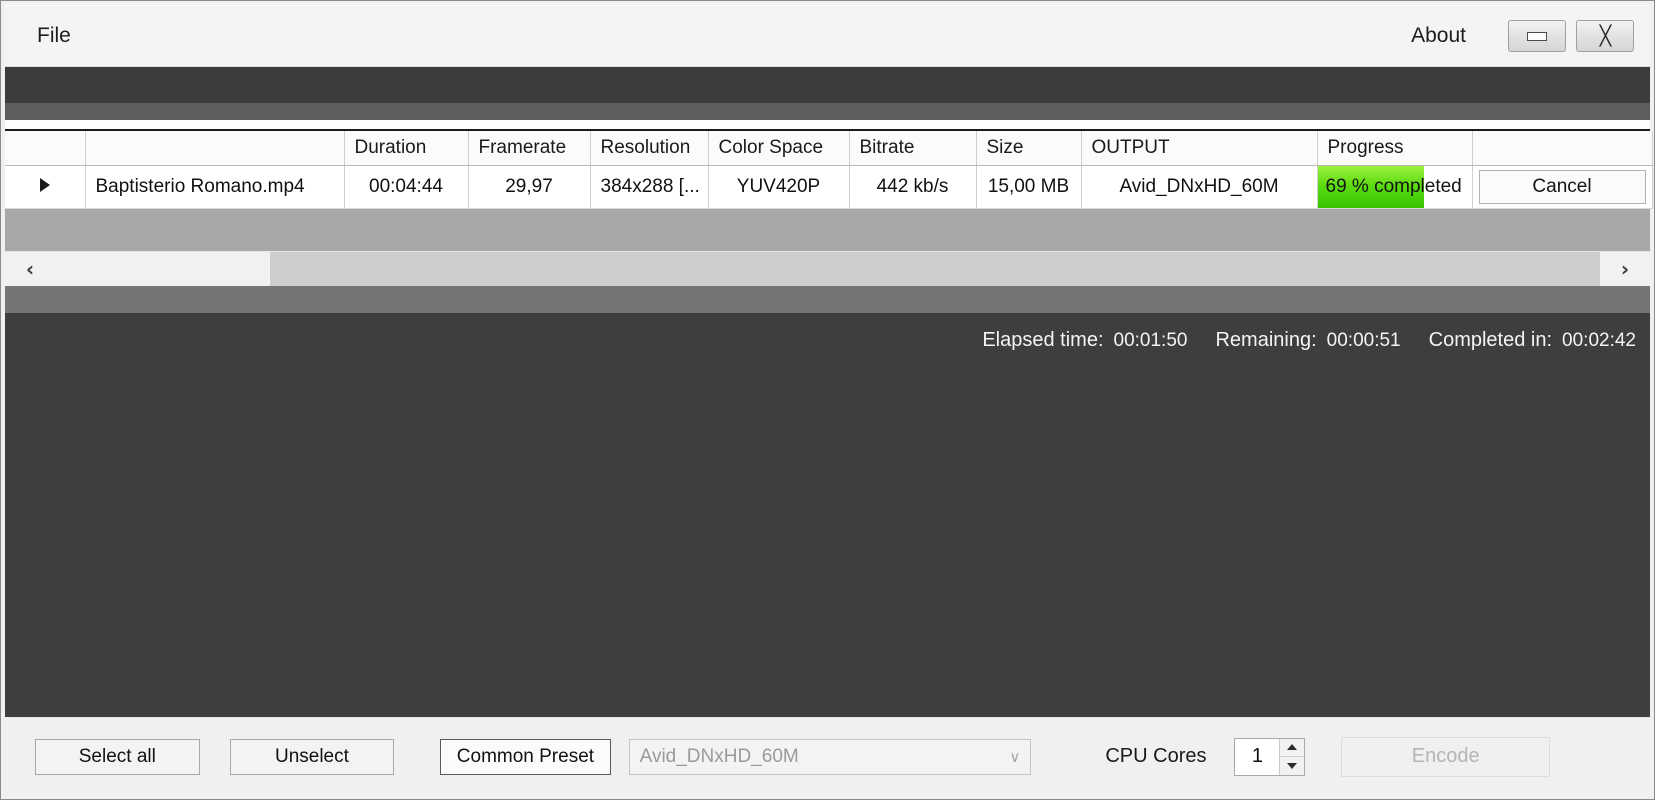  I want to click on toolbar-white-band, so click(827, 124).